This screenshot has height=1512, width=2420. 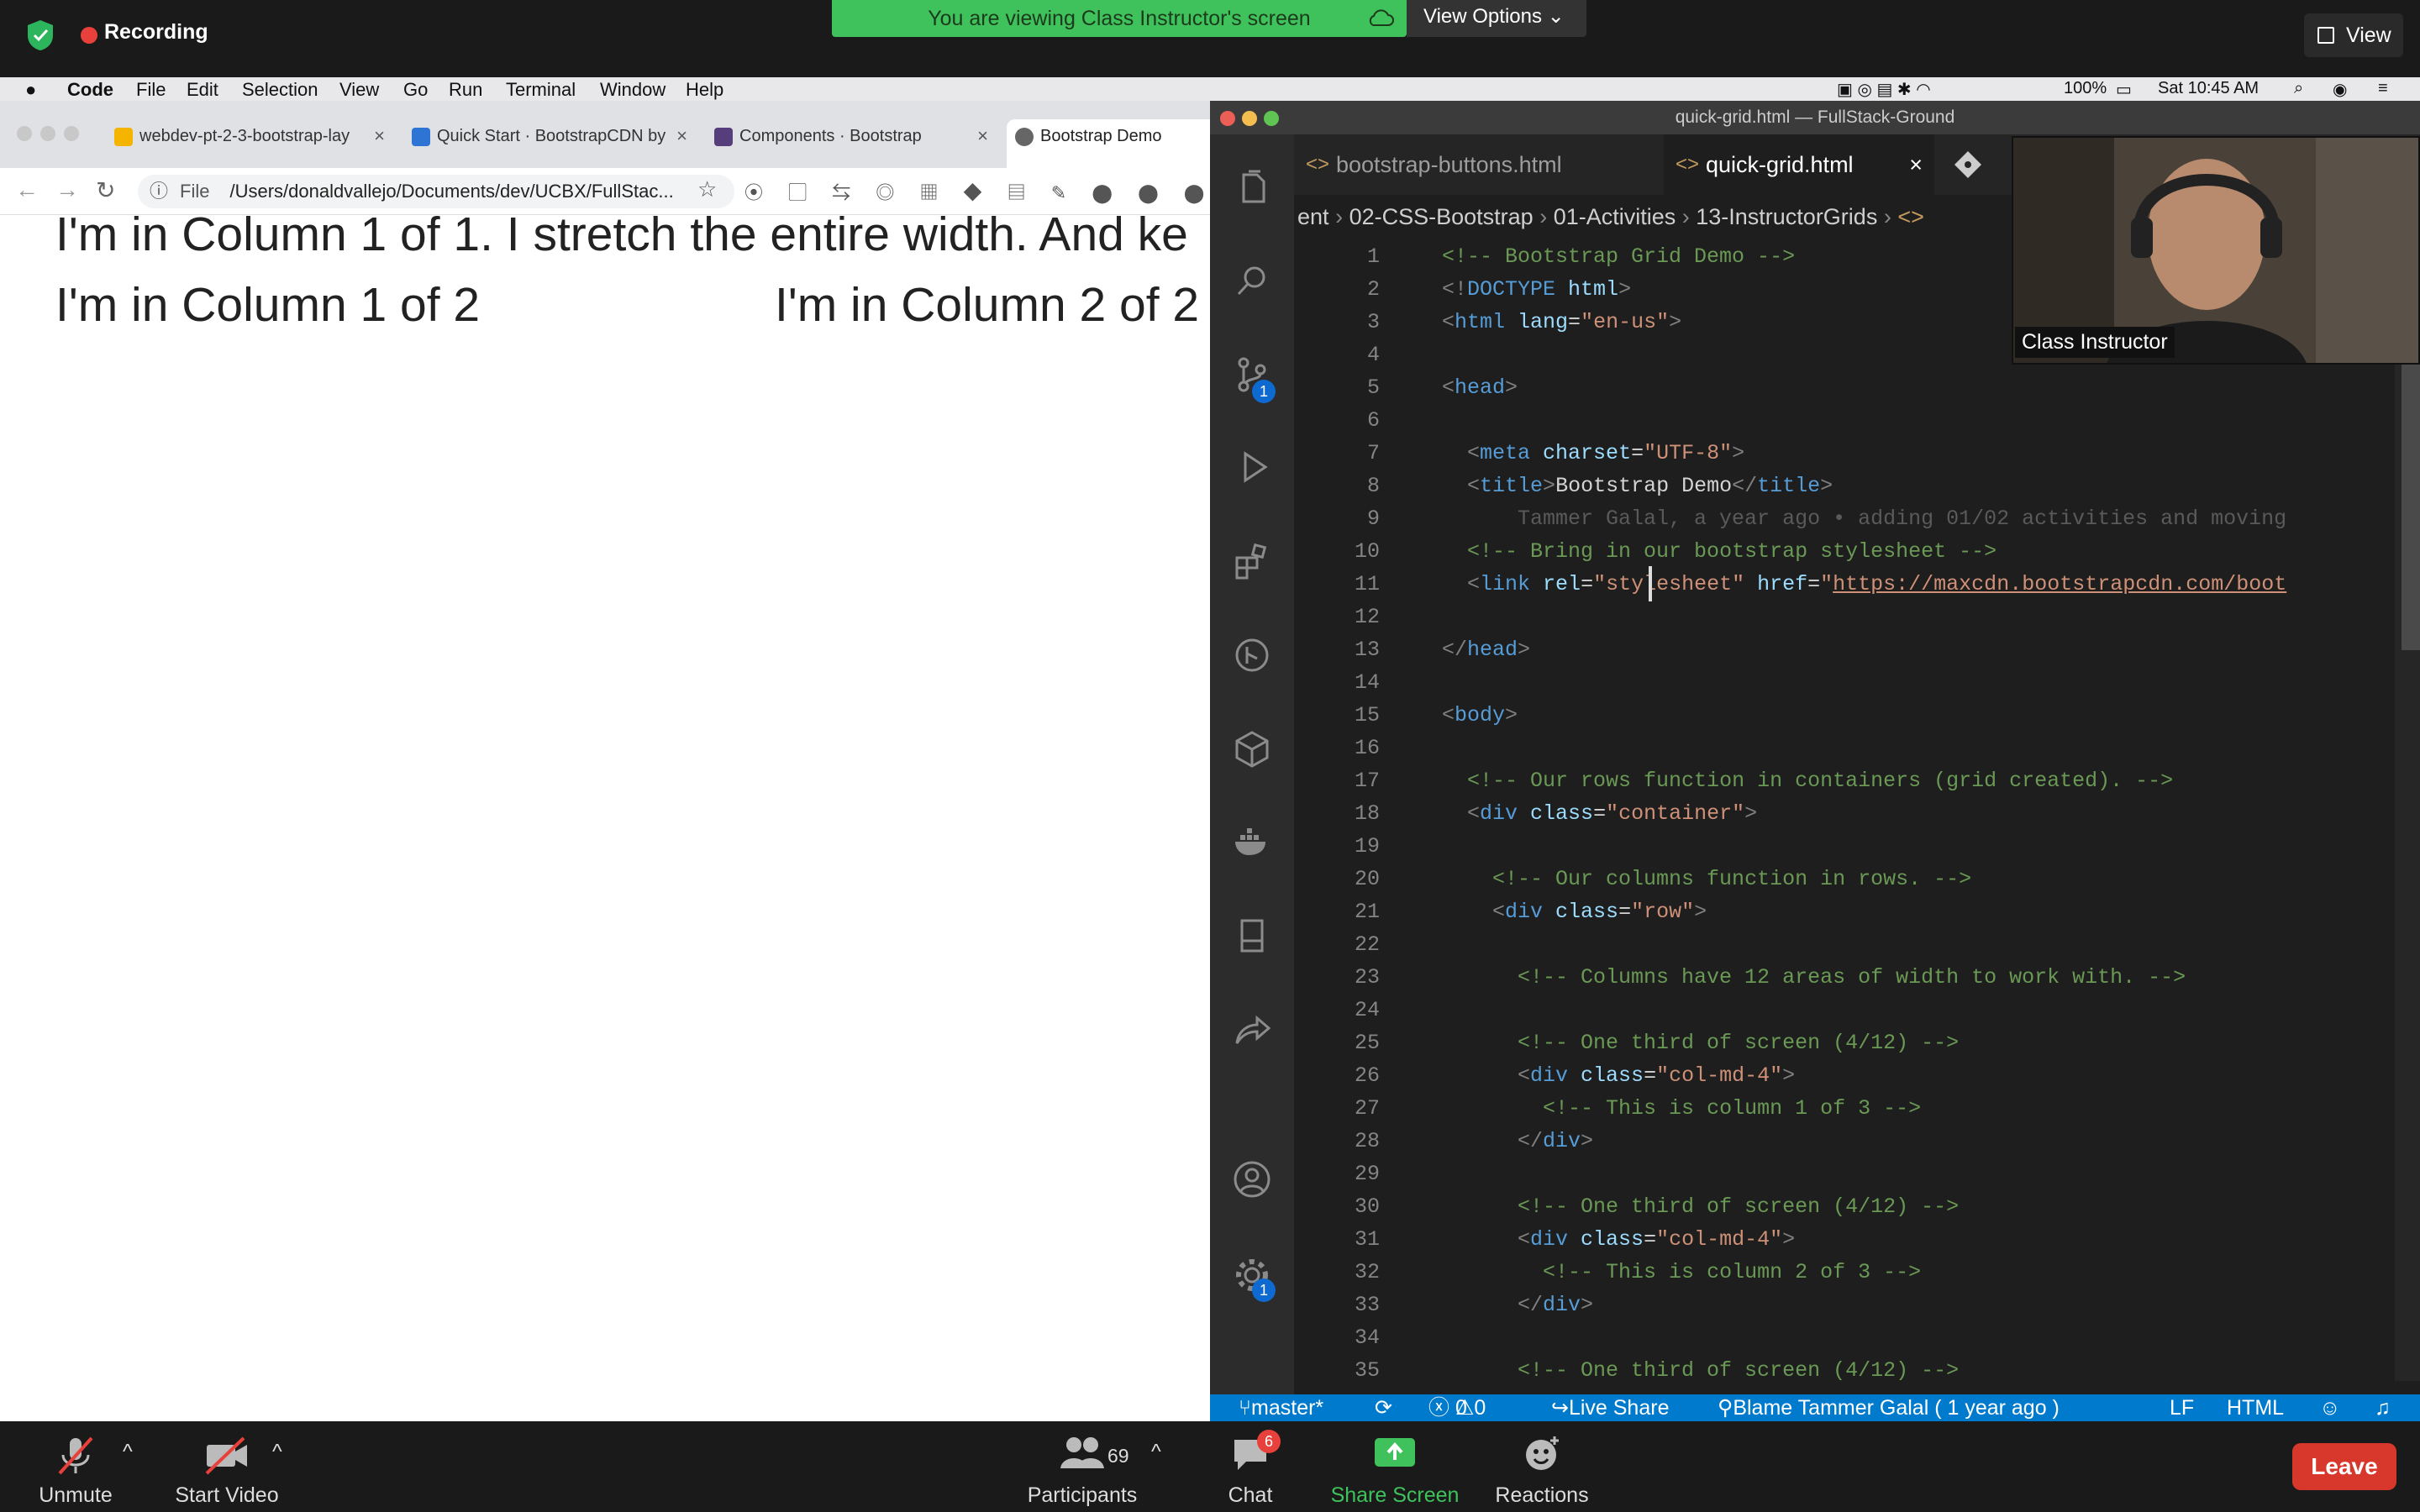 I want to click on code-line: 26 <div class="col-md-4">, so click(x=1857, y=1075).